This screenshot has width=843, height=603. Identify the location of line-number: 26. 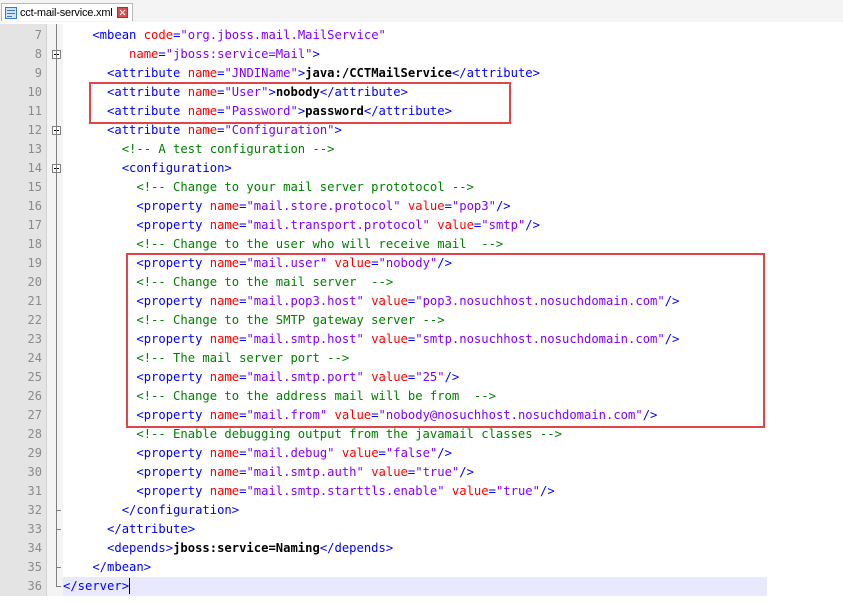
(34, 396).